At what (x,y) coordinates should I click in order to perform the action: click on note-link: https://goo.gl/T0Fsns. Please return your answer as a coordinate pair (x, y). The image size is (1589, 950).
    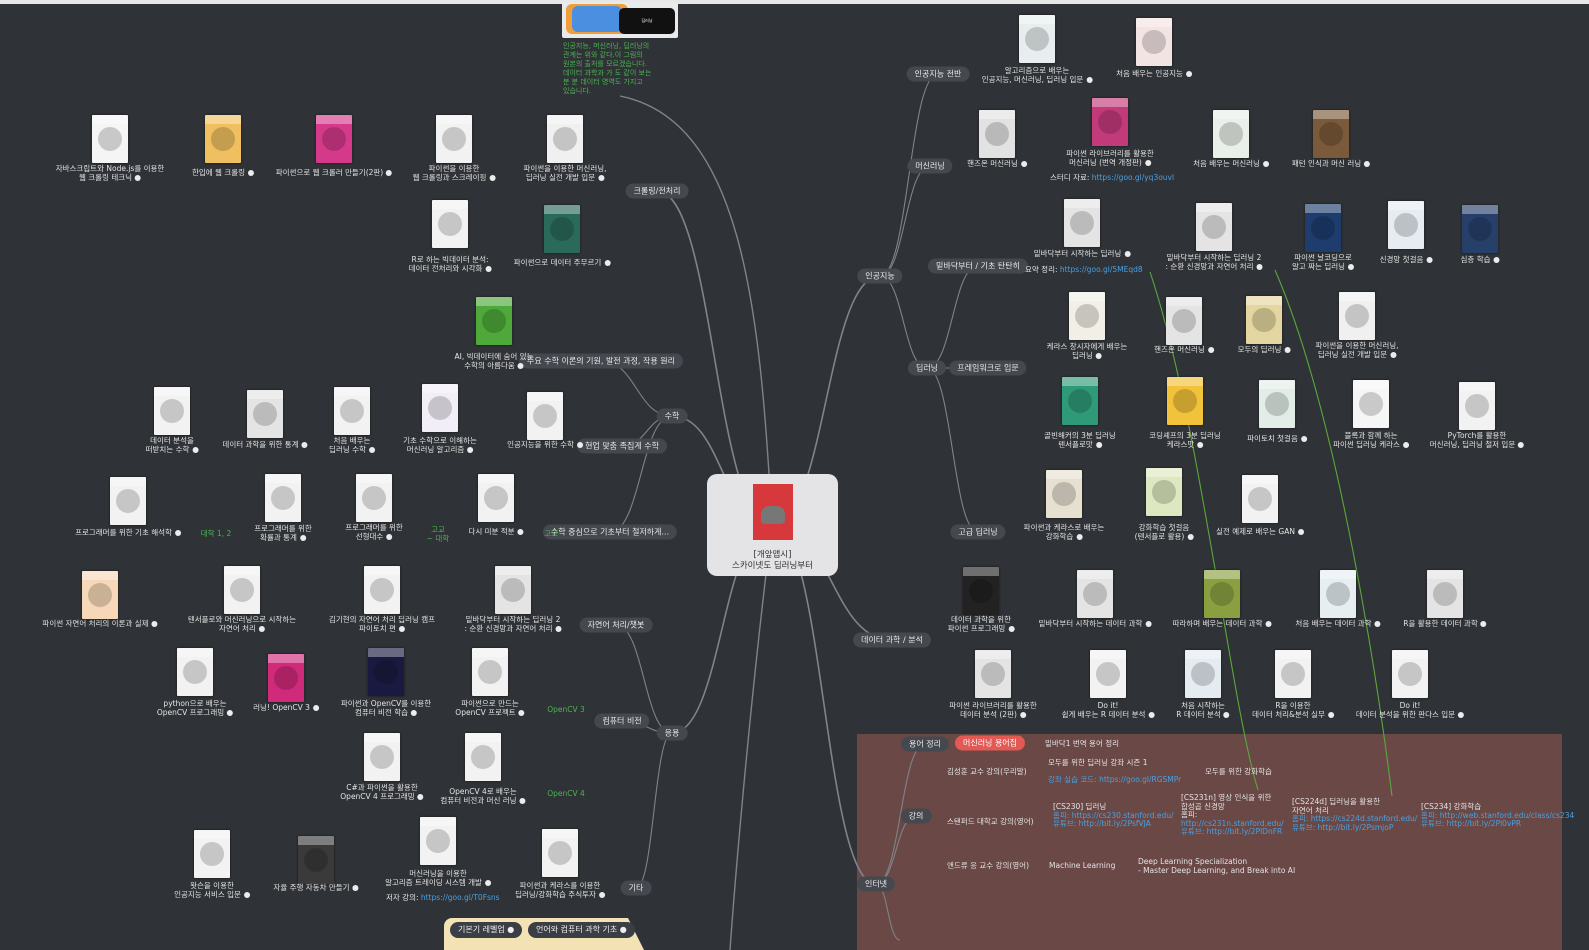
    Looking at the image, I should click on (460, 897).